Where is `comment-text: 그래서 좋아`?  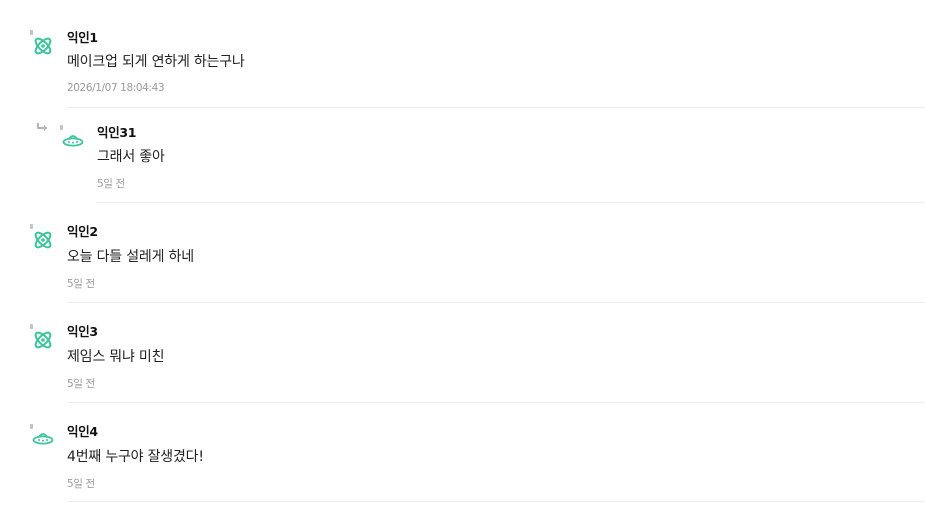 comment-text: 그래서 좋아 is located at coordinates (131, 157).